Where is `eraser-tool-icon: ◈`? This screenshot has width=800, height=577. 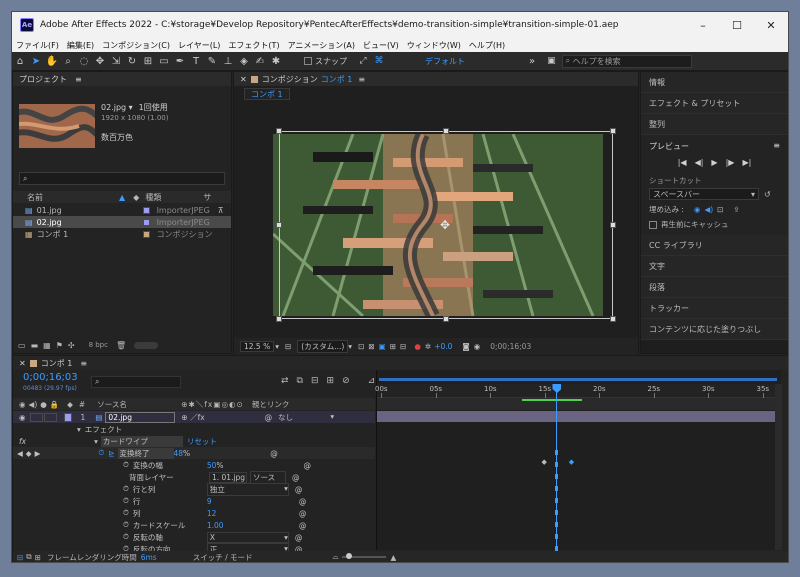 eraser-tool-icon: ◈ is located at coordinates (244, 61).